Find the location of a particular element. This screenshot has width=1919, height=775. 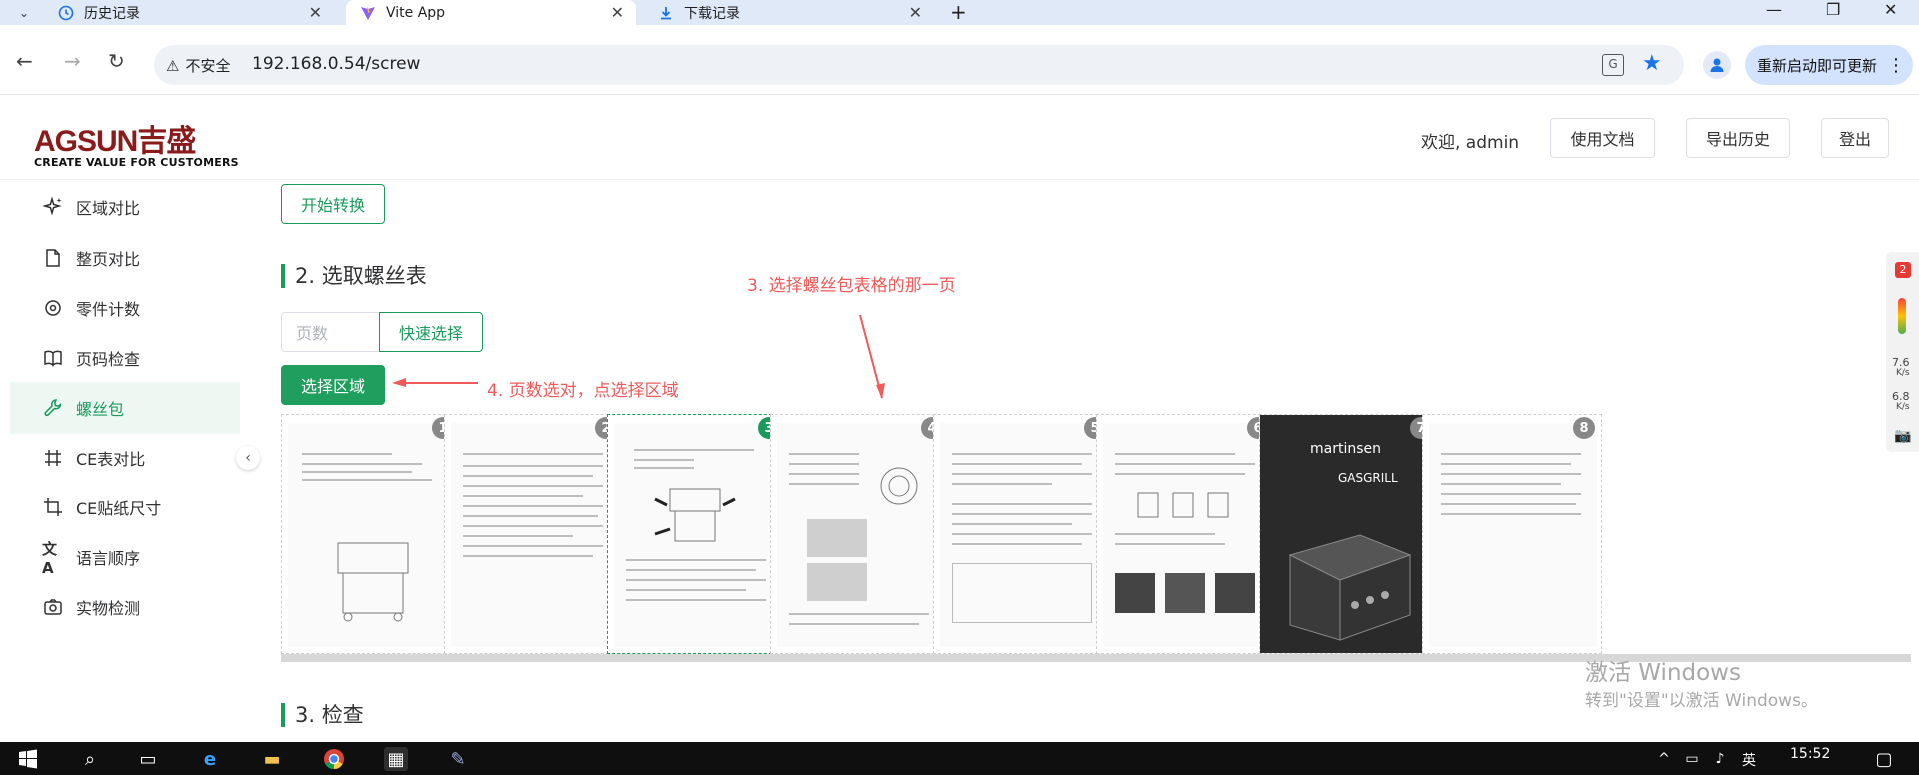

page-number-input: 页数 is located at coordinates (331, 332).